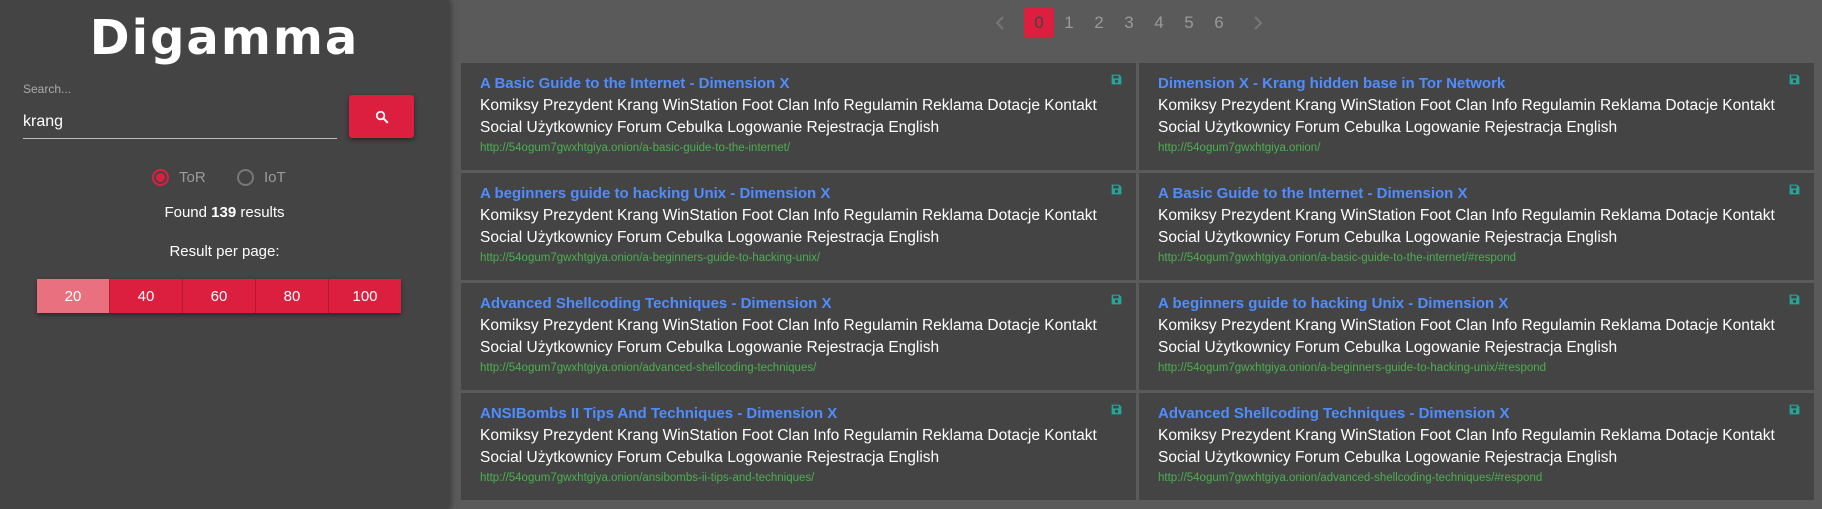  I want to click on chevron-left-icon, so click(999, 23).